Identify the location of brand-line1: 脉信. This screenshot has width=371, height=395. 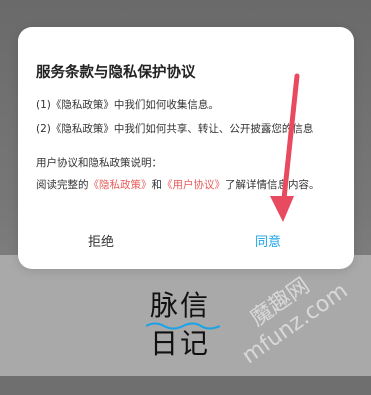
(180, 305).